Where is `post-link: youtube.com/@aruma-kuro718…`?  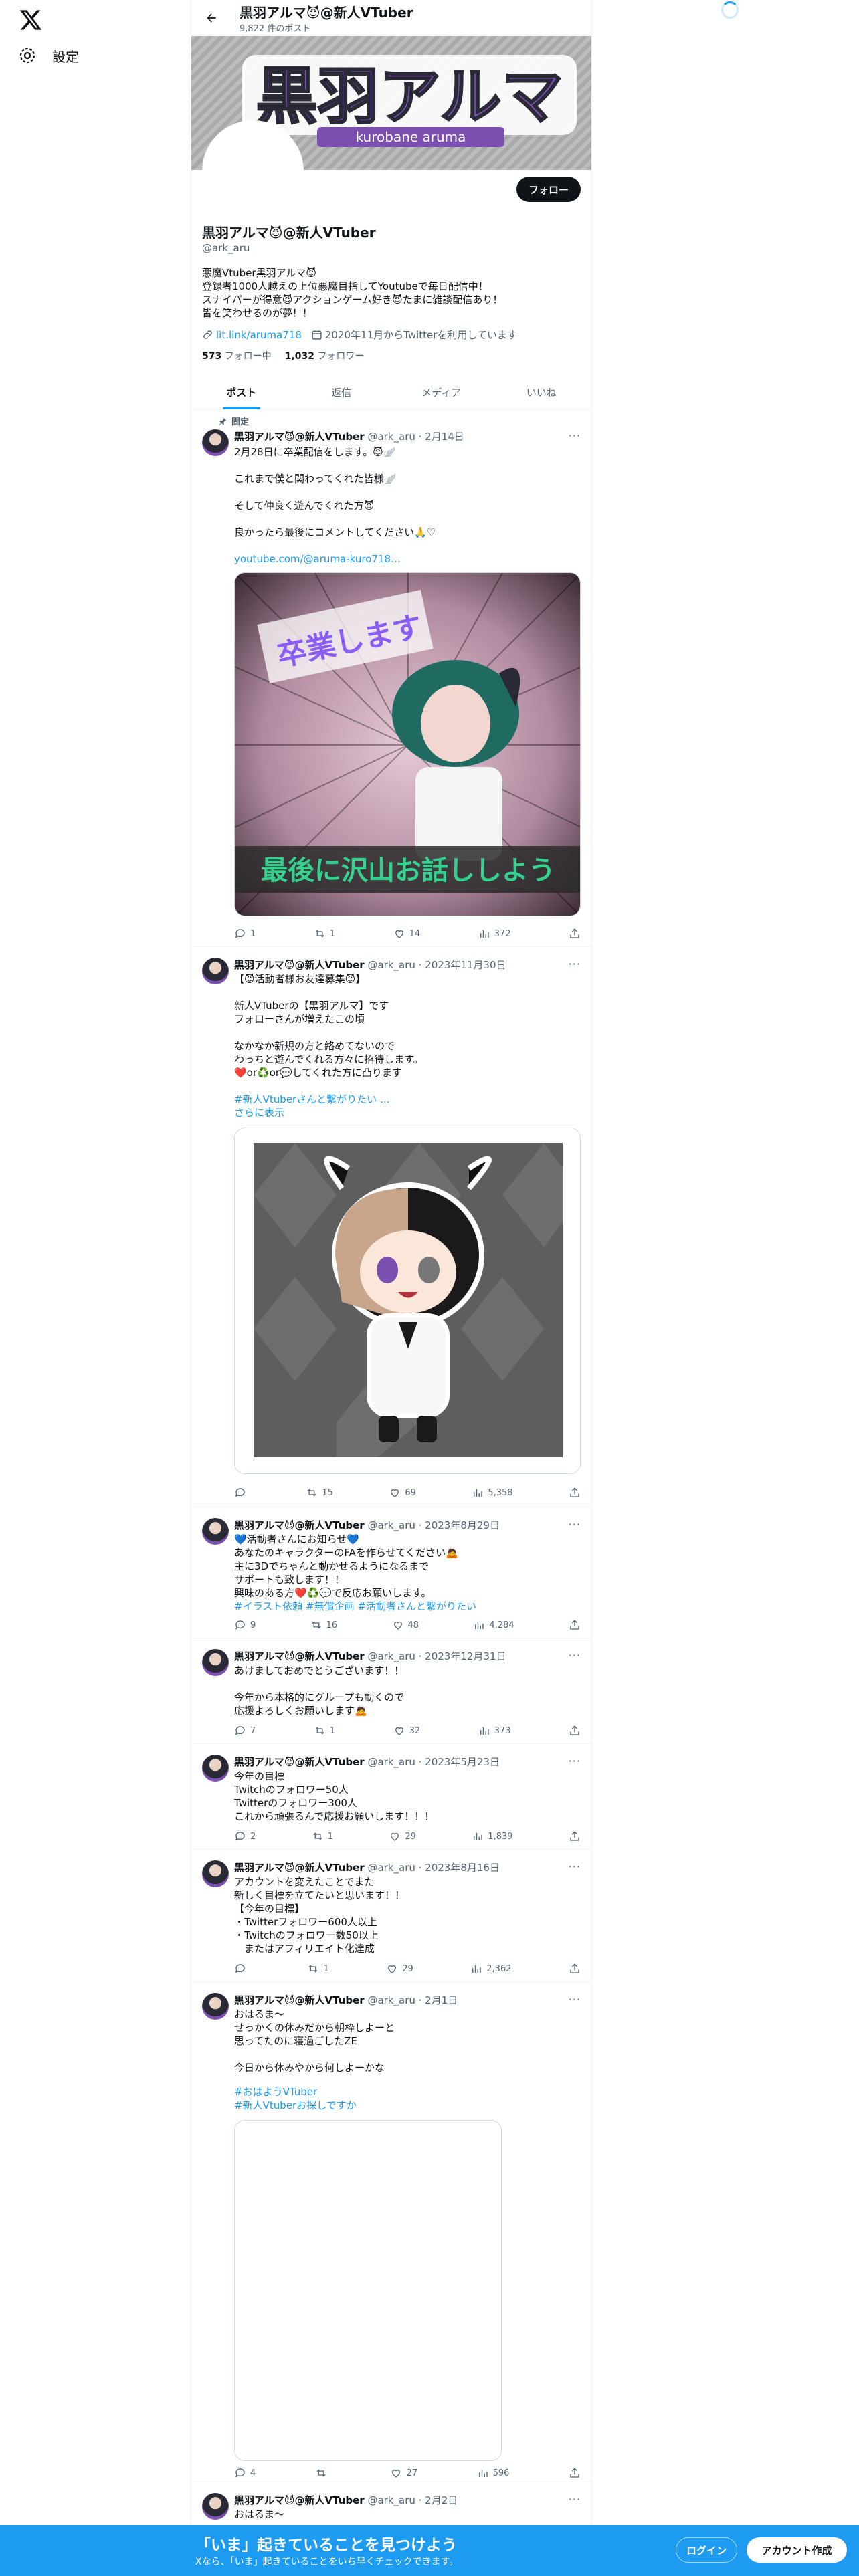 post-link: youtube.com/@aruma-kuro718… is located at coordinates (407, 559).